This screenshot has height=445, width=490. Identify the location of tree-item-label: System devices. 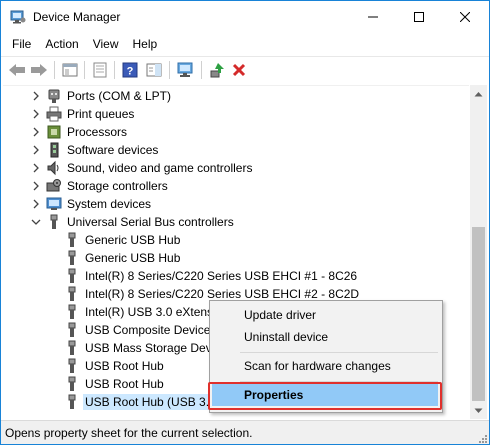
(109, 204).